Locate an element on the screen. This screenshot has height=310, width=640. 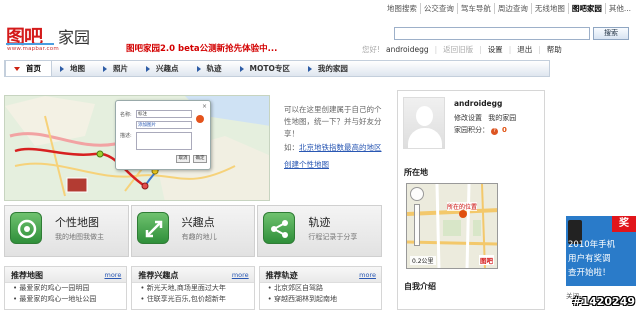
nav-label: 地图 is located at coordinates (77, 68).